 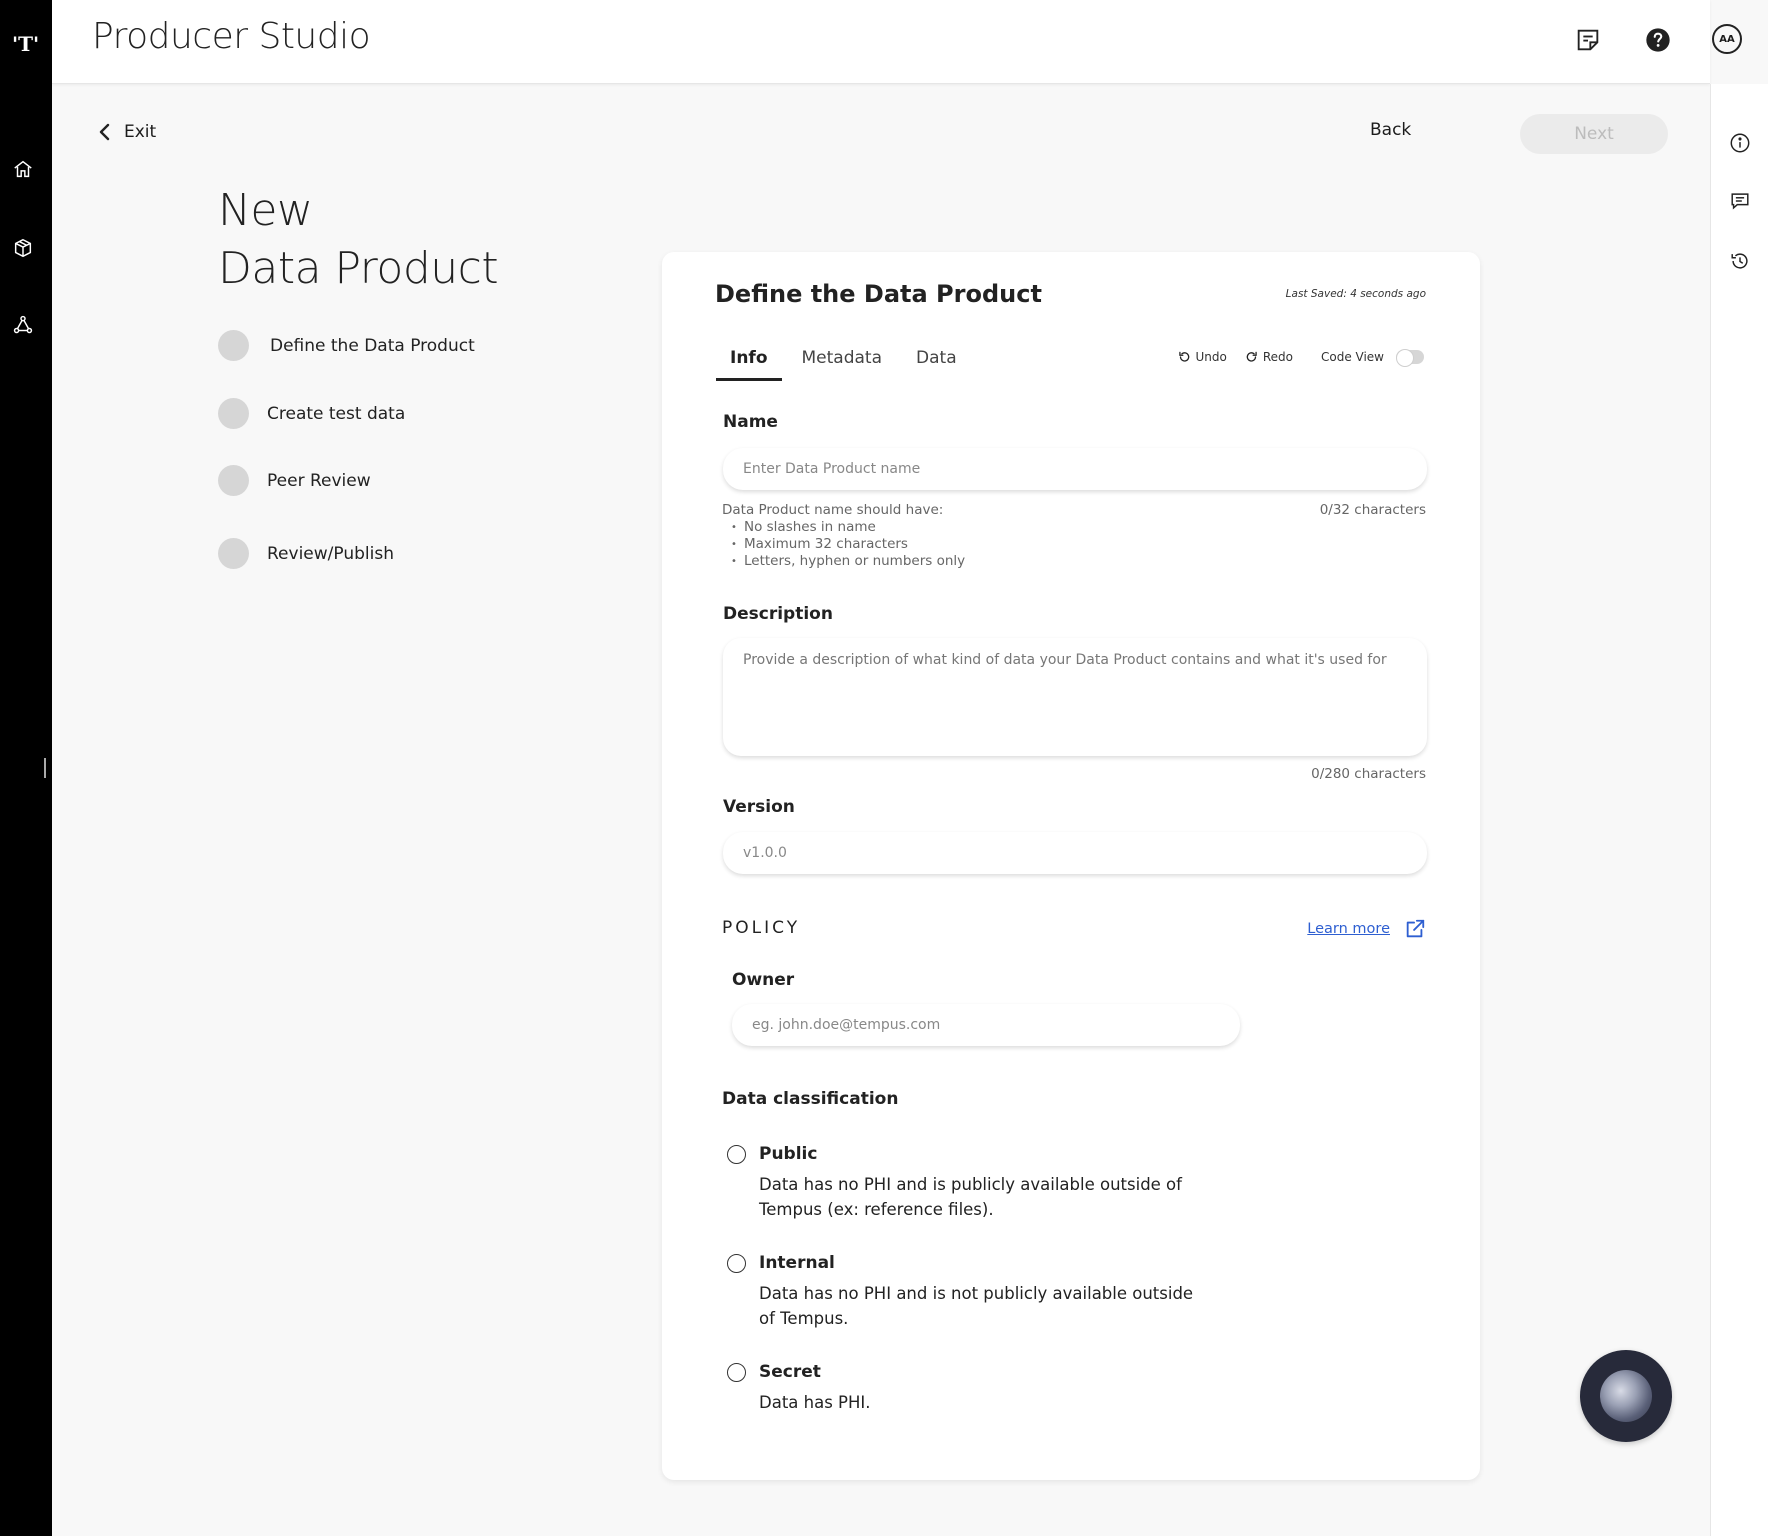 What do you see at coordinates (810, 1099) in the screenshot?
I see `data-classification-label: Data classification` at bounding box center [810, 1099].